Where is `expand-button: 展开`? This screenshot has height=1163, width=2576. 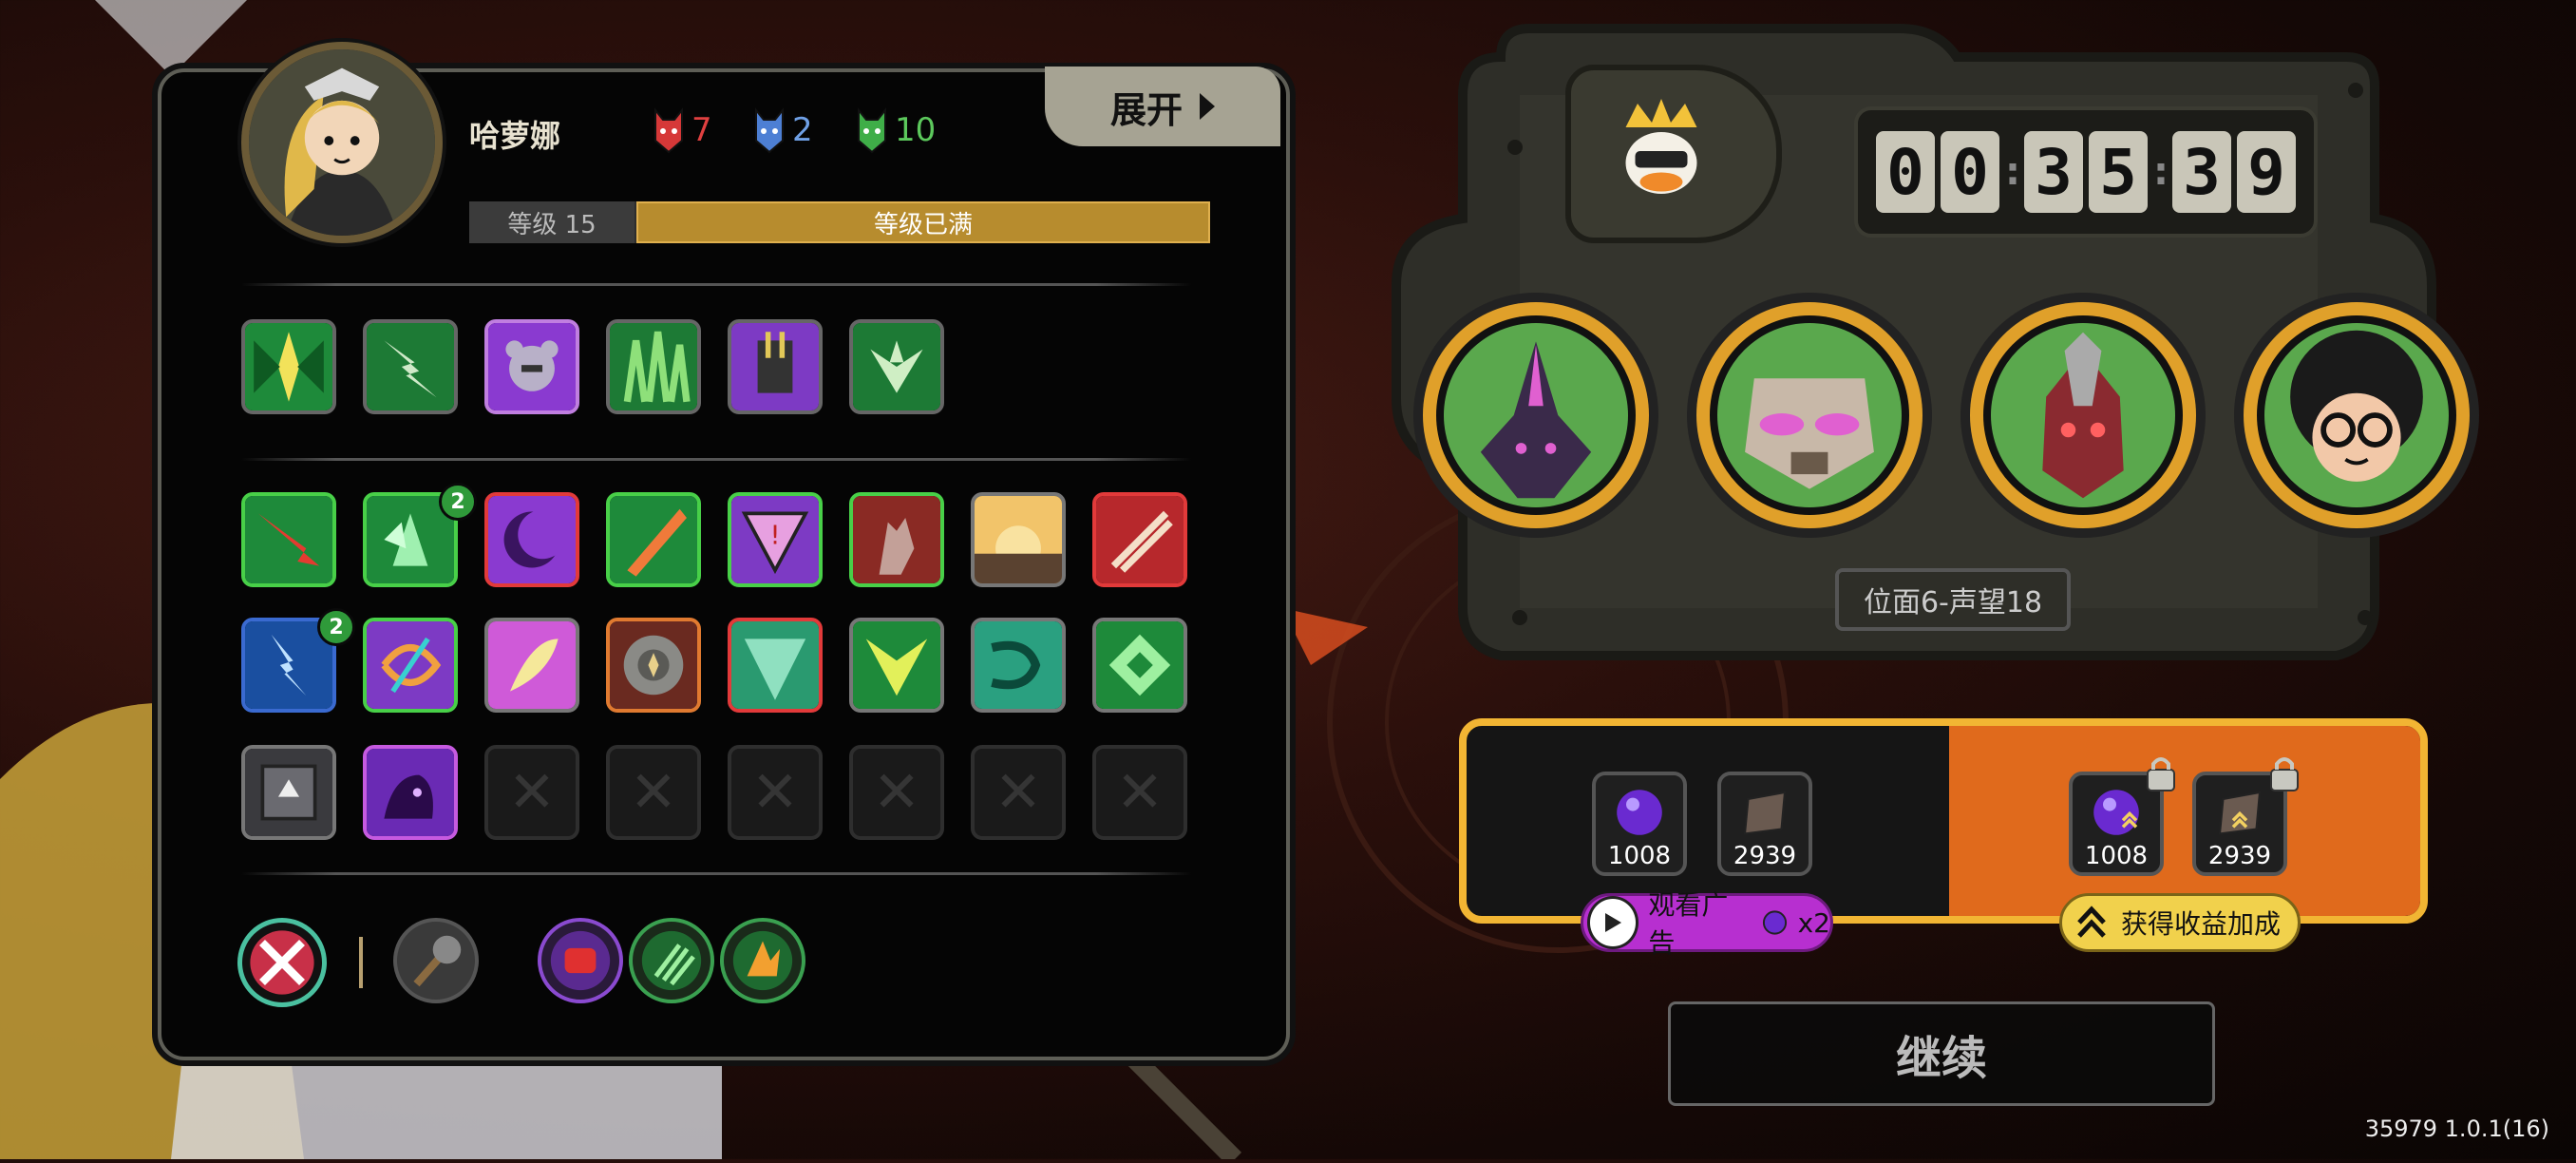 expand-button: 展开 is located at coordinates (1162, 106).